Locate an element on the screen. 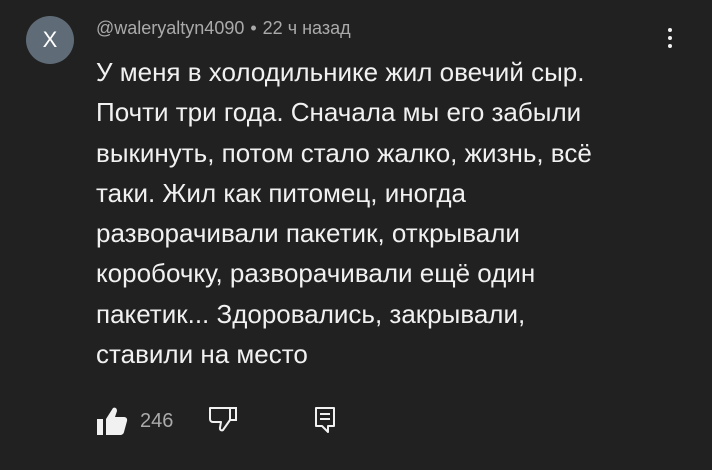  reply-icon is located at coordinates (325, 420).